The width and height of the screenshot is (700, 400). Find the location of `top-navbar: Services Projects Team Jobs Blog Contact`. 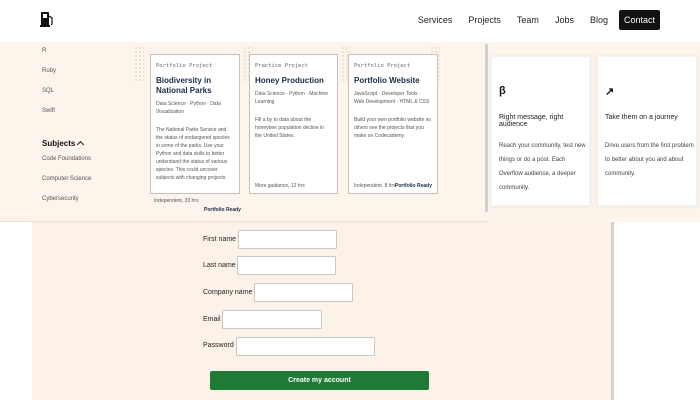

top-navbar: Services Projects Team Jobs Blog Contact is located at coordinates (350, 21).